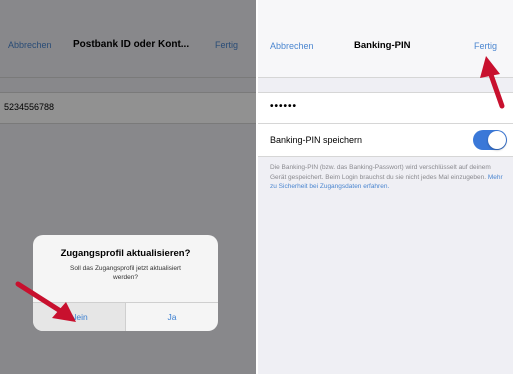 The width and height of the screenshot is (513, 374). Describe the element at coordinates (497, 140) in the screenshot. I see `toggle-knob` at that location.